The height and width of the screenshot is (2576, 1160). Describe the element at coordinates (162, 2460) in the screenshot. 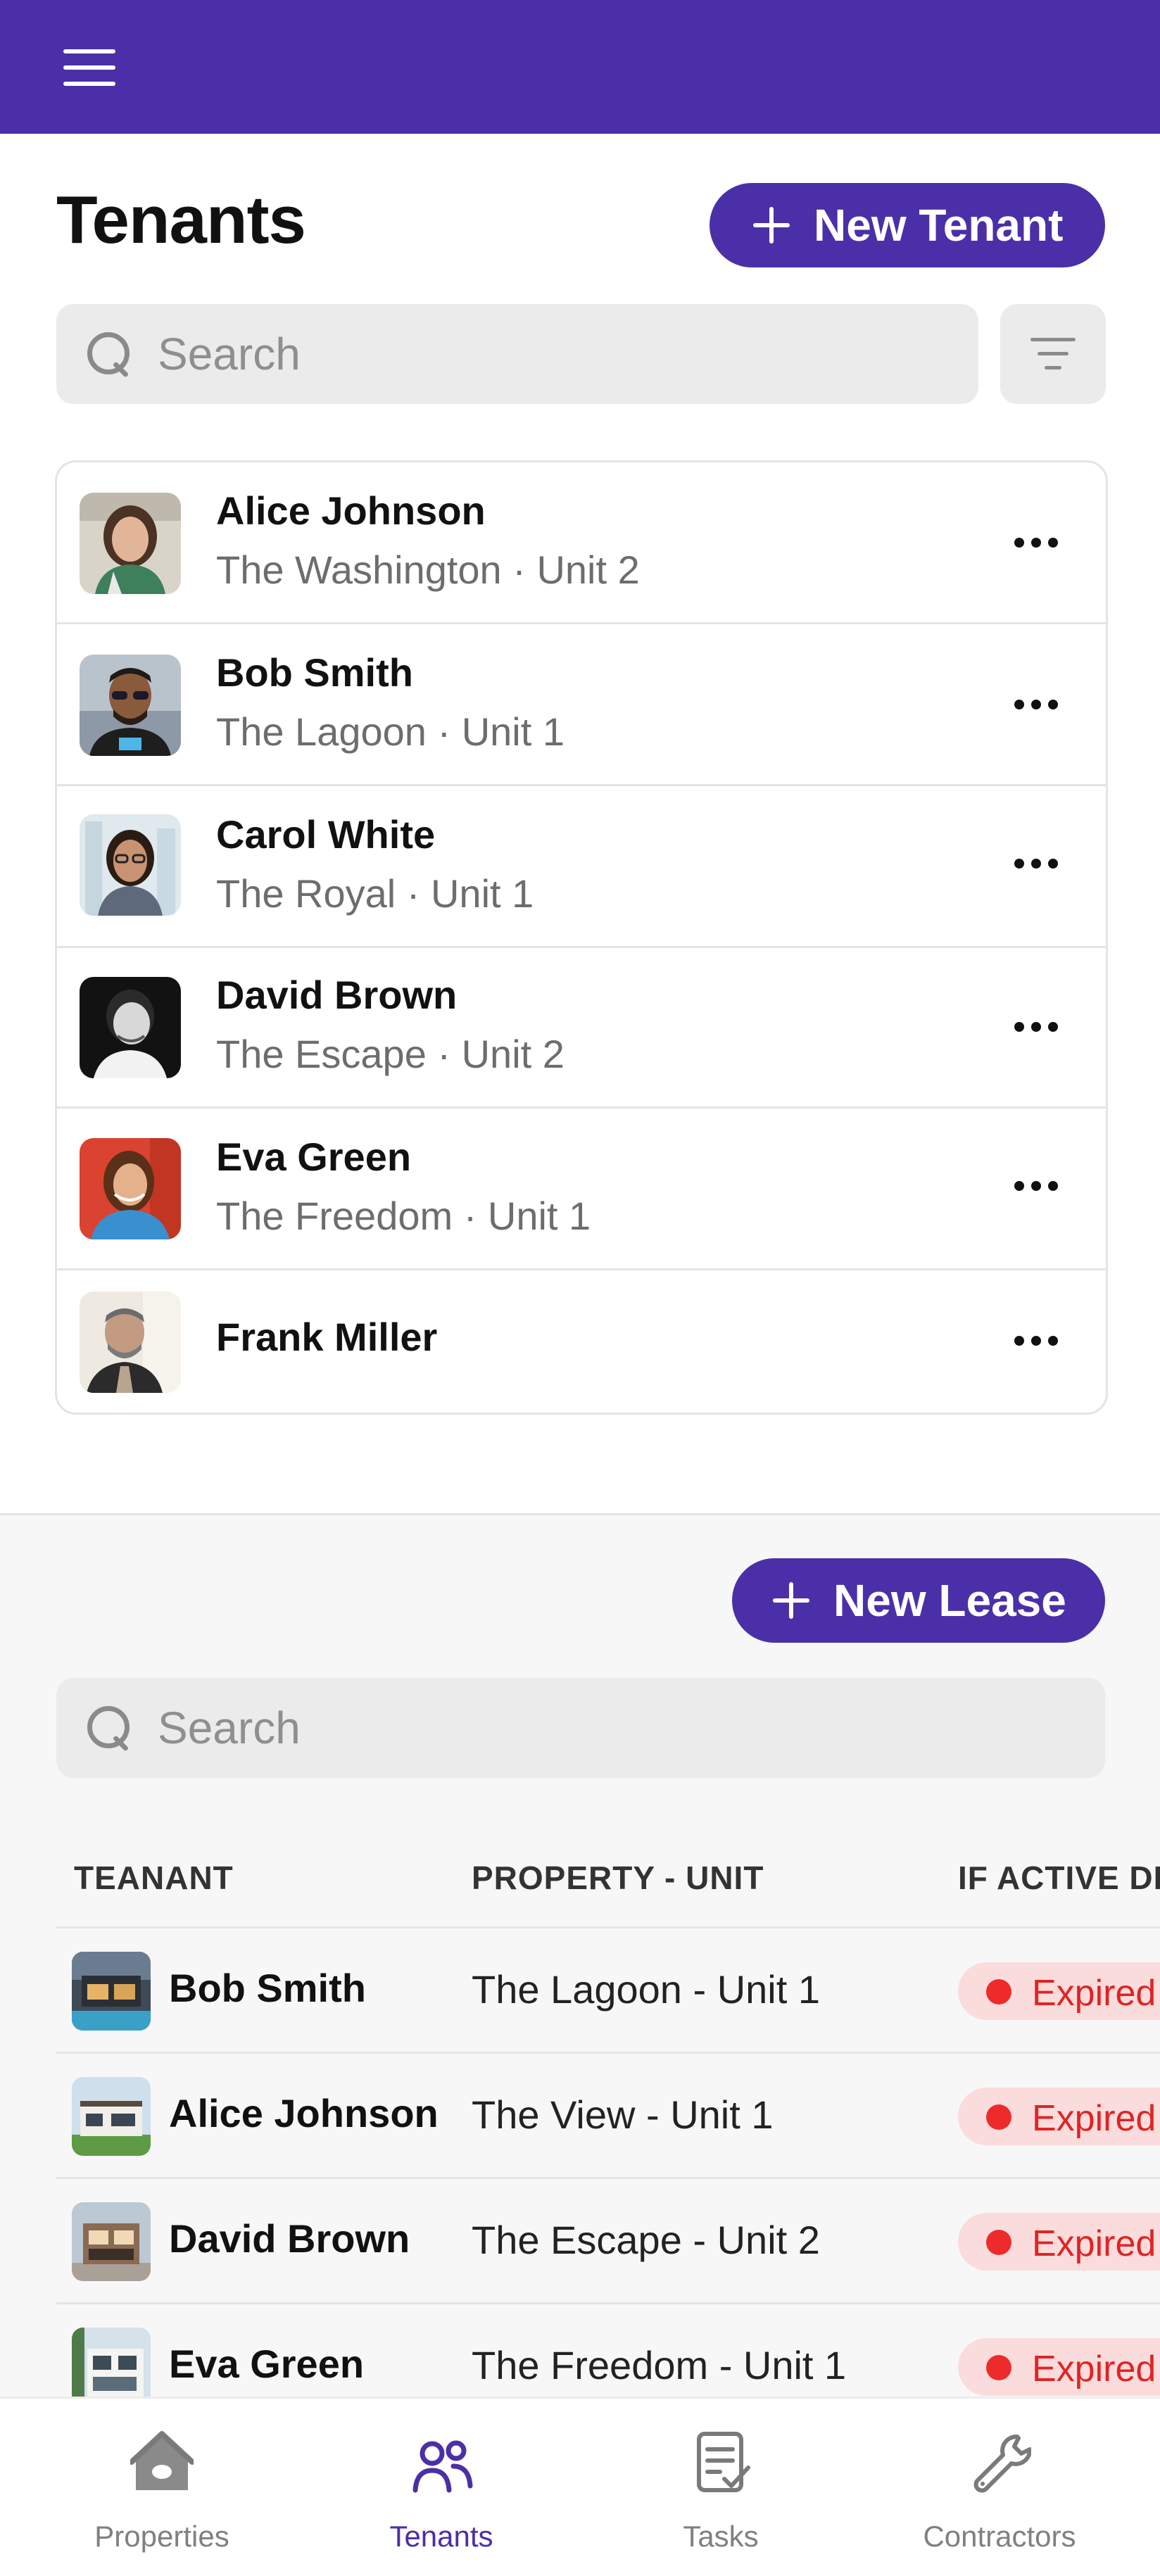

I see `home-icon` at that location.